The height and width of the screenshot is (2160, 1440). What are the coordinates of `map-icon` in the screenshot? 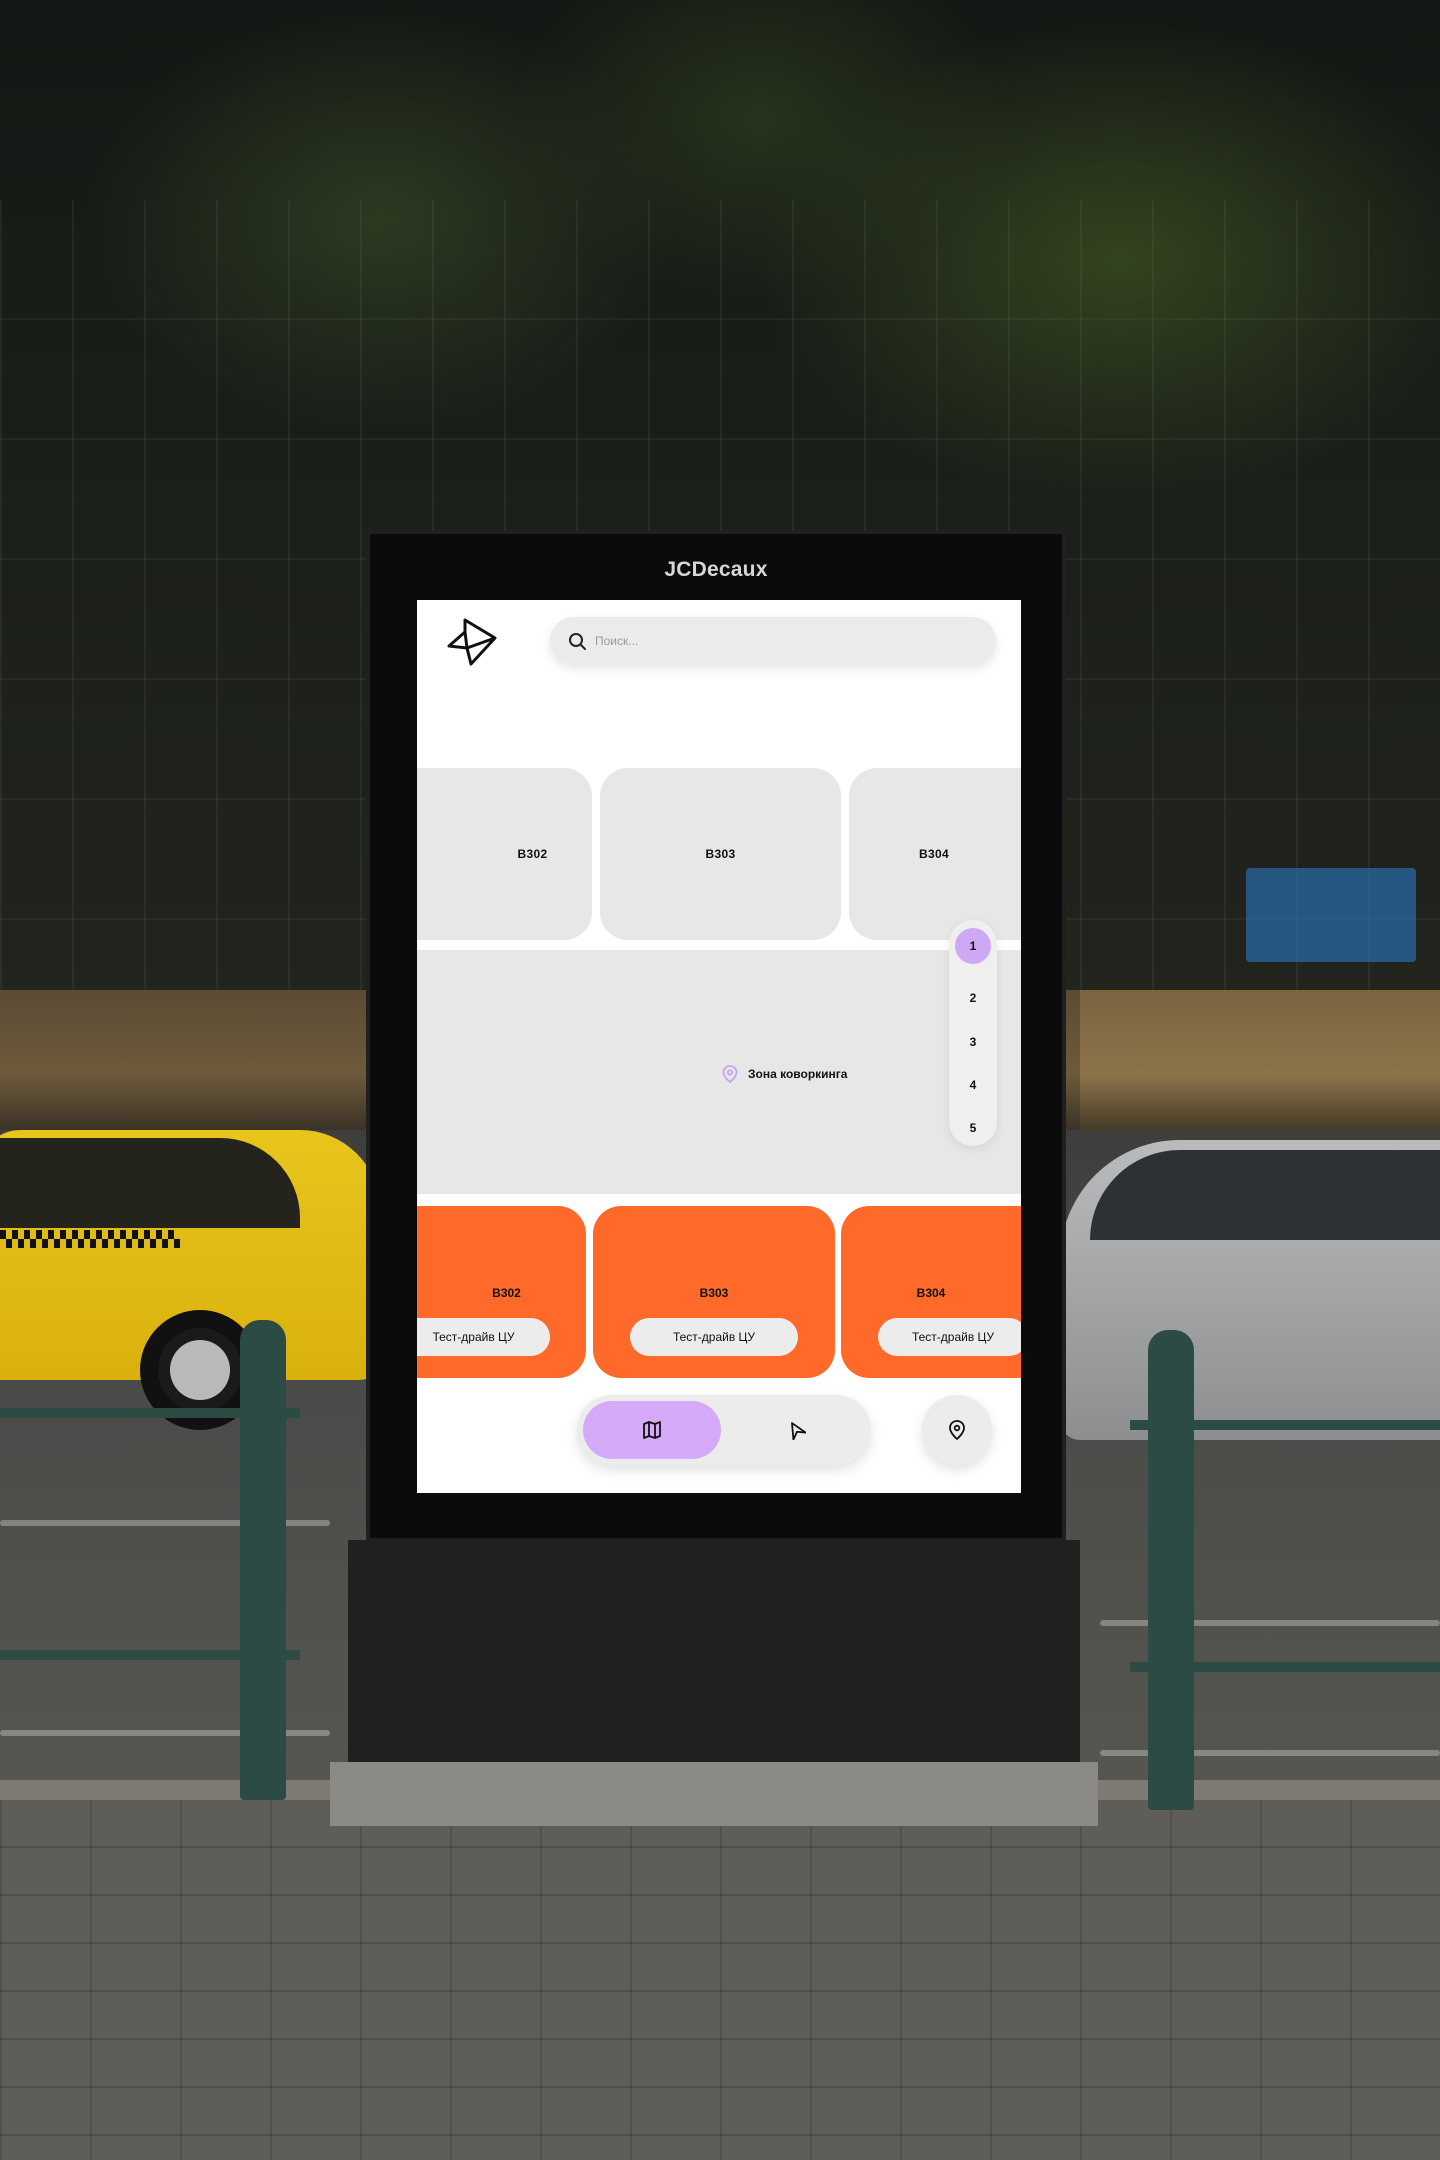 It's located at (652, 1430).